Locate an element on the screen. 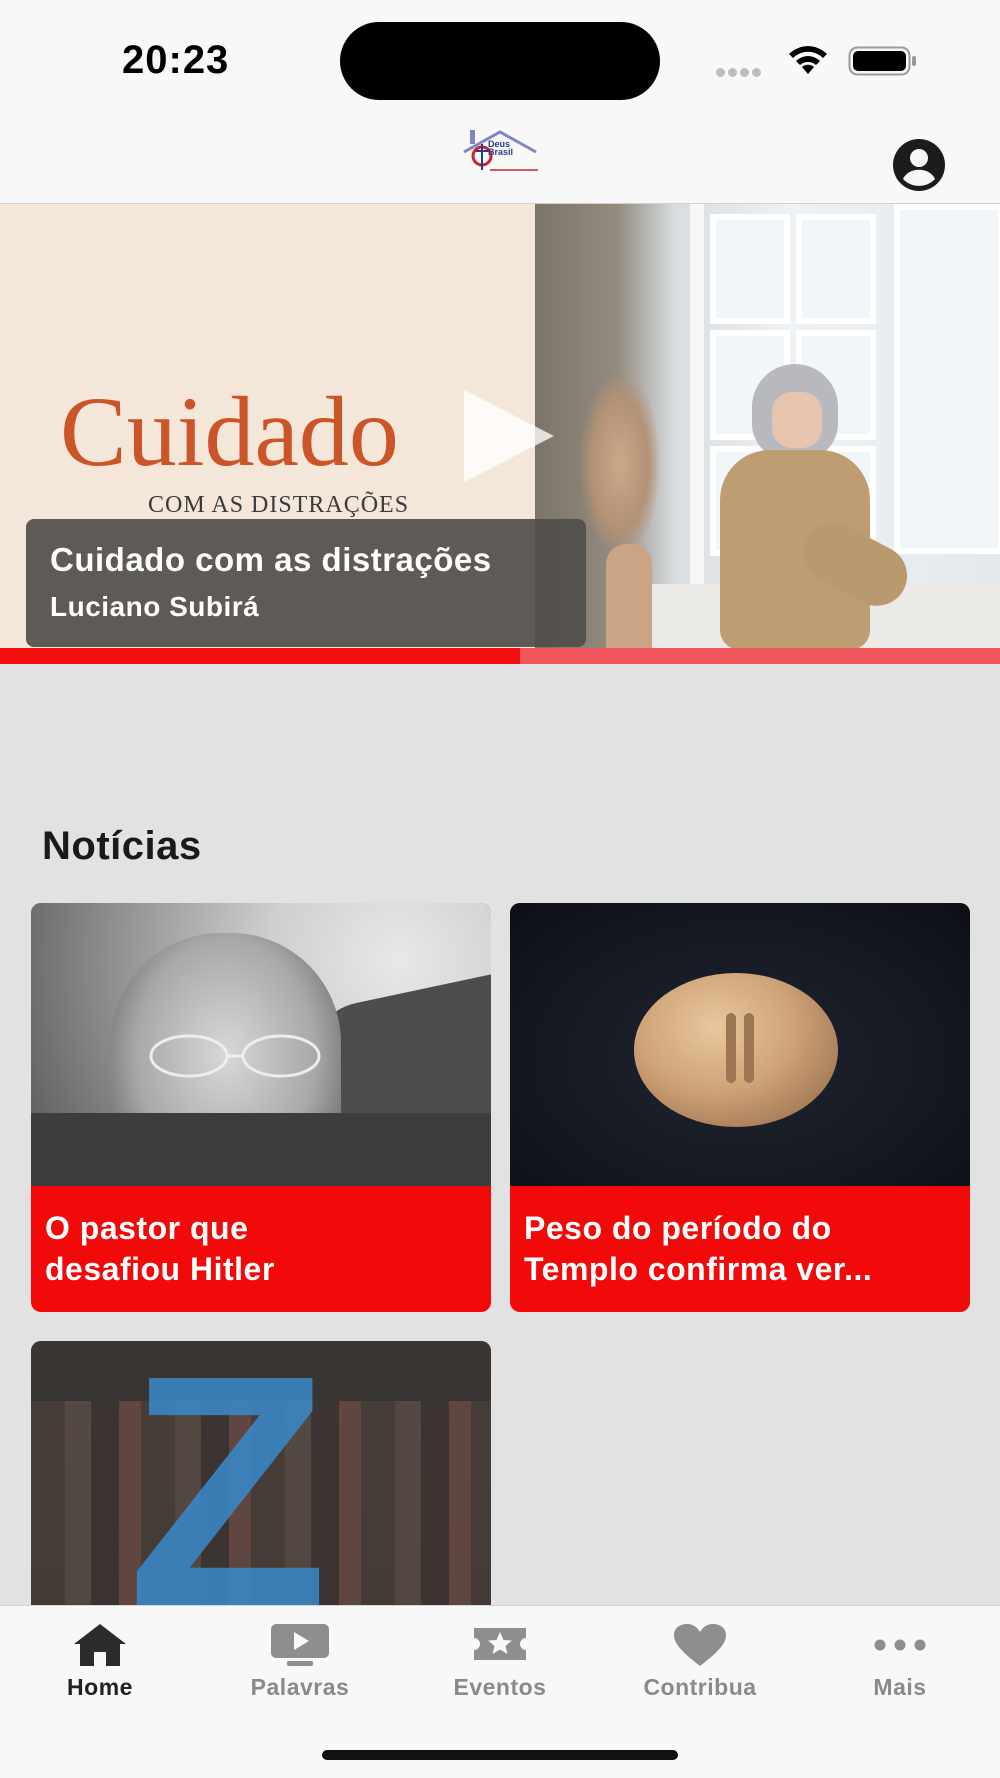 This screenshot has height=1778, width=1000. tab-label: Mais is located at coordinates (900, 1687).